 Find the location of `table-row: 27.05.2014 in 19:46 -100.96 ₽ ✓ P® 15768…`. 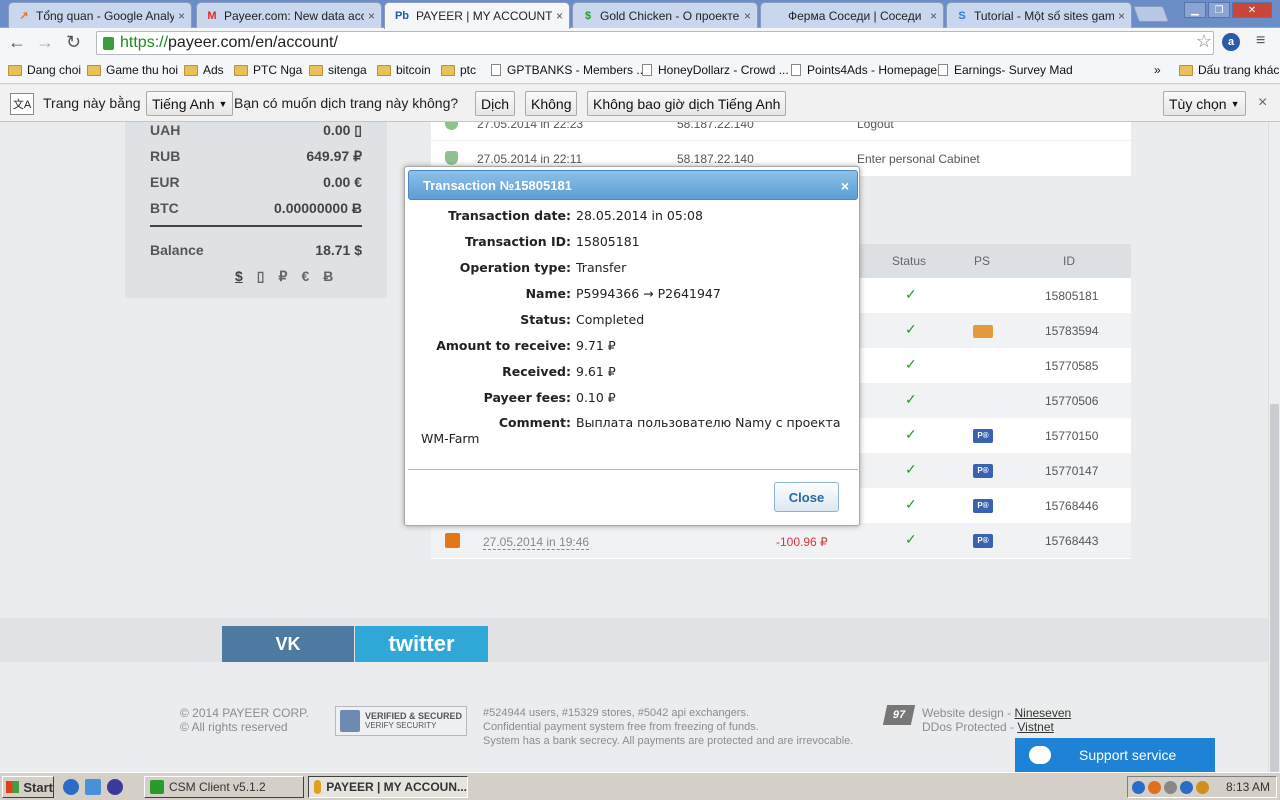

table-row: 27.05.2014 in 19:46 -100.96 ₽ ✓ P® 15768… is located at coordinates (781, 540).